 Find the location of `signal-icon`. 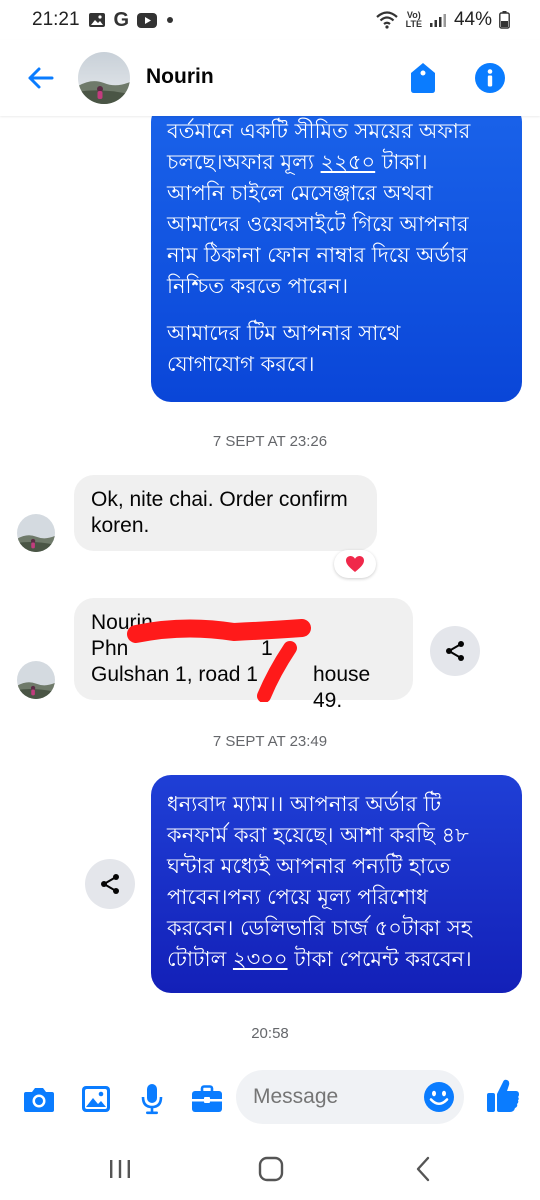

signal-icon is located at coordinates (438, 20).